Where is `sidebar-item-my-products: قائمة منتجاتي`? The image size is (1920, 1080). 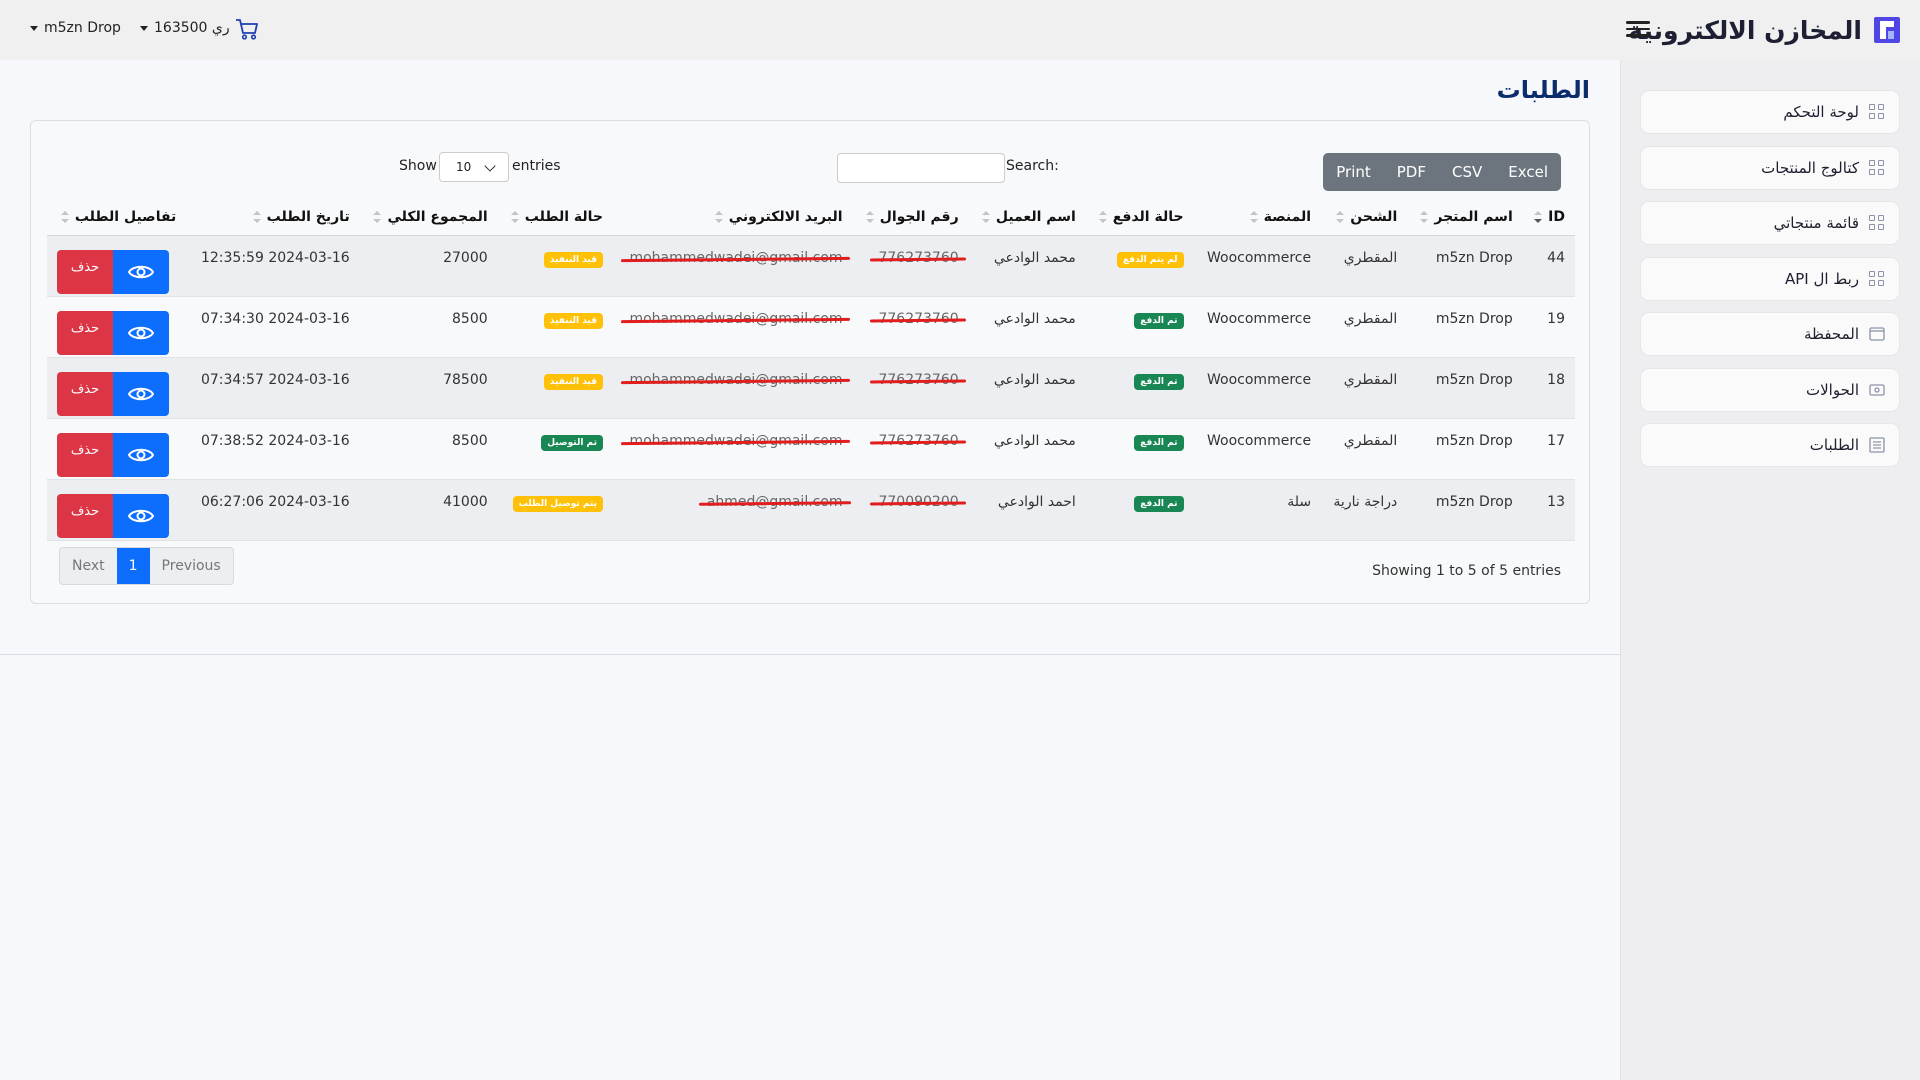
sidebar-item-my-products: قائمة منتجاتي is located at coordinates (1770, 223).